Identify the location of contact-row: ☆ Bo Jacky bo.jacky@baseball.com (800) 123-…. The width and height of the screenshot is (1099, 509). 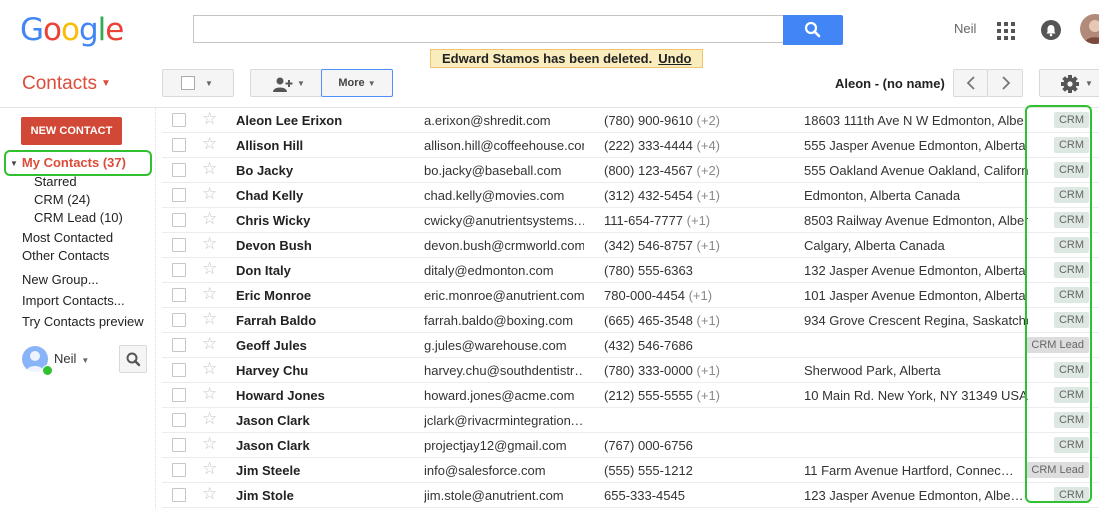
(630, 170).